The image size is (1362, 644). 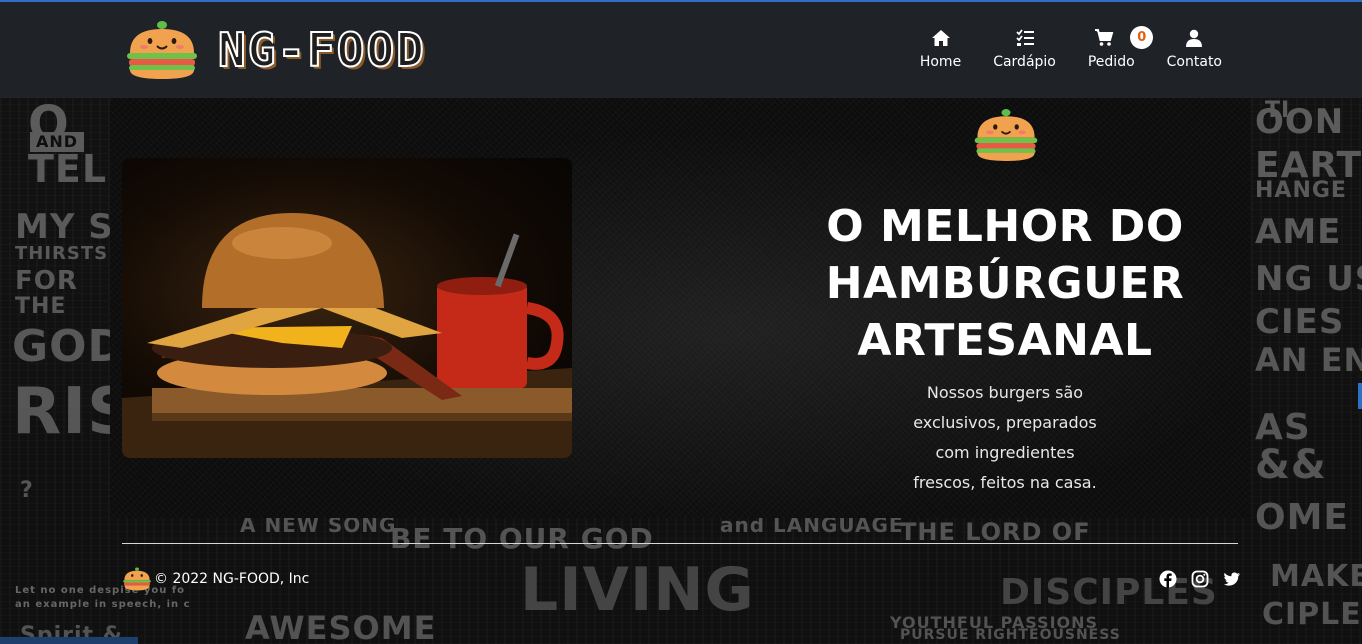 I want to click on copyright-text: © 2022 NG-FOOD, Inc, so click(x=232, y=579).